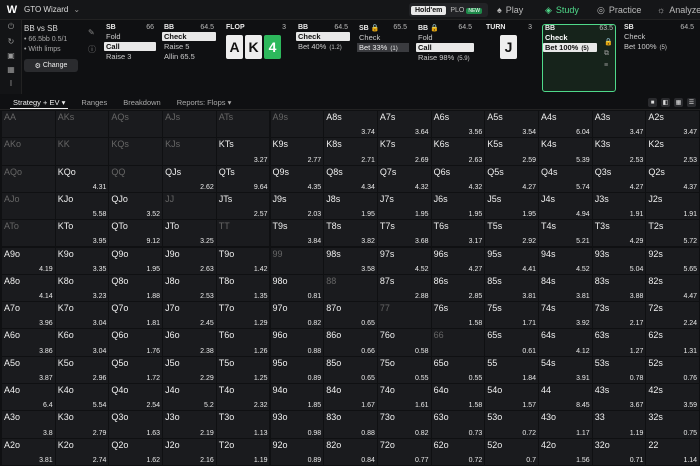  What do you see at coordinates (136, 206) in the screenshot?
I see `hand-cell: QJo 3.52` at bounding box center [136, 206].